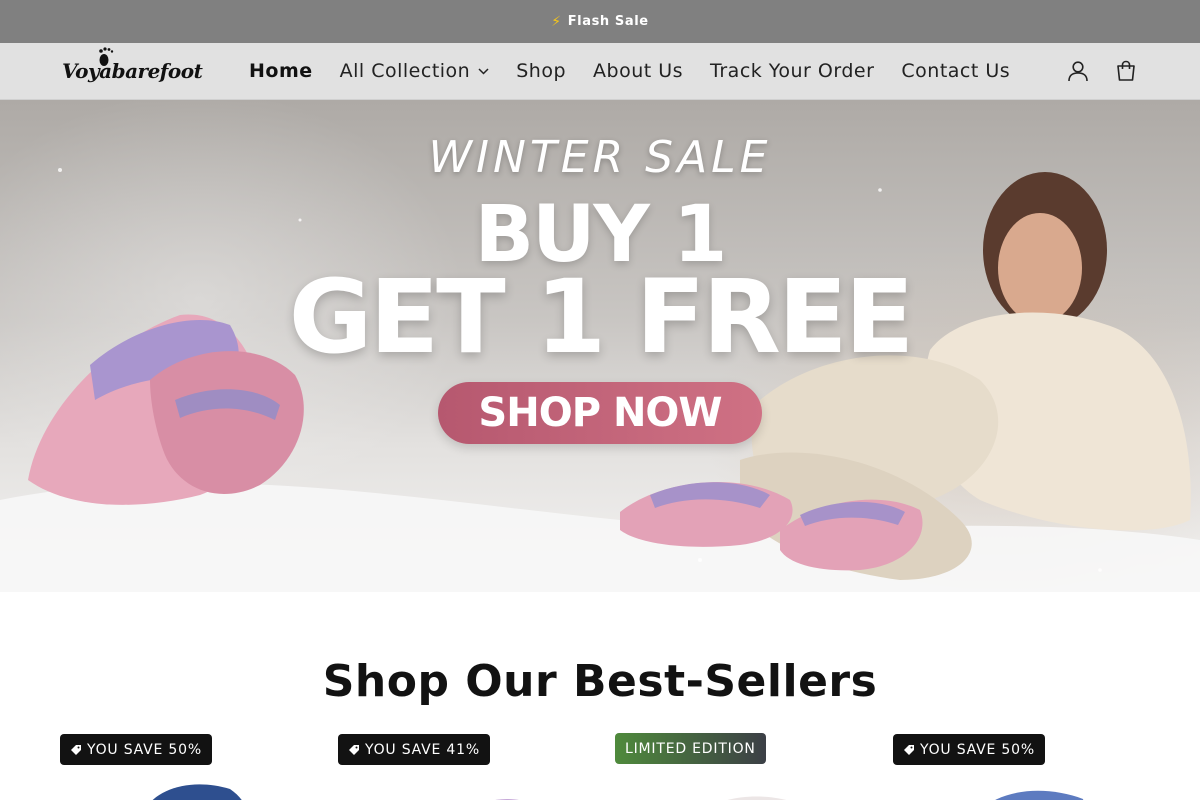  I want to click on hero-headline-line2: GET 1 FREE, so click(601, 317).